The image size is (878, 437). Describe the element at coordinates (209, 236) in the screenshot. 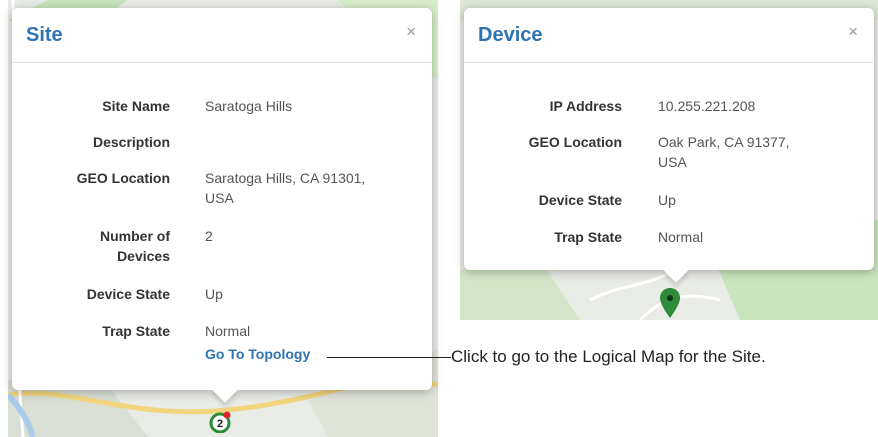

I see `field-value: 2` at that location.